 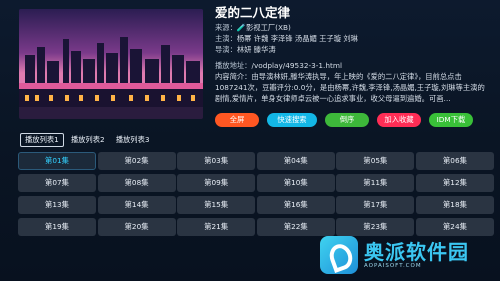 I want to click on episode-button: 第19集, so click(x=57, y=227).